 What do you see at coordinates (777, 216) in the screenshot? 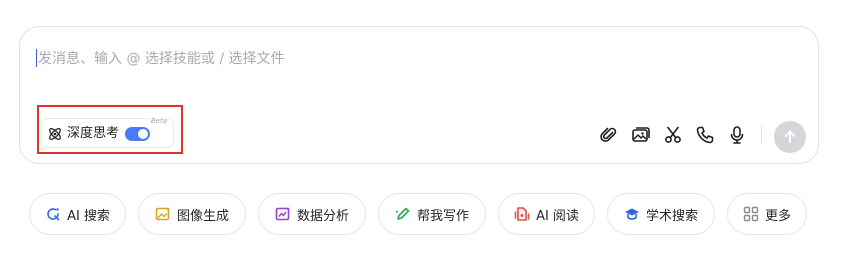
I see `chip-label: 更多` at bounding box center [777, 216].